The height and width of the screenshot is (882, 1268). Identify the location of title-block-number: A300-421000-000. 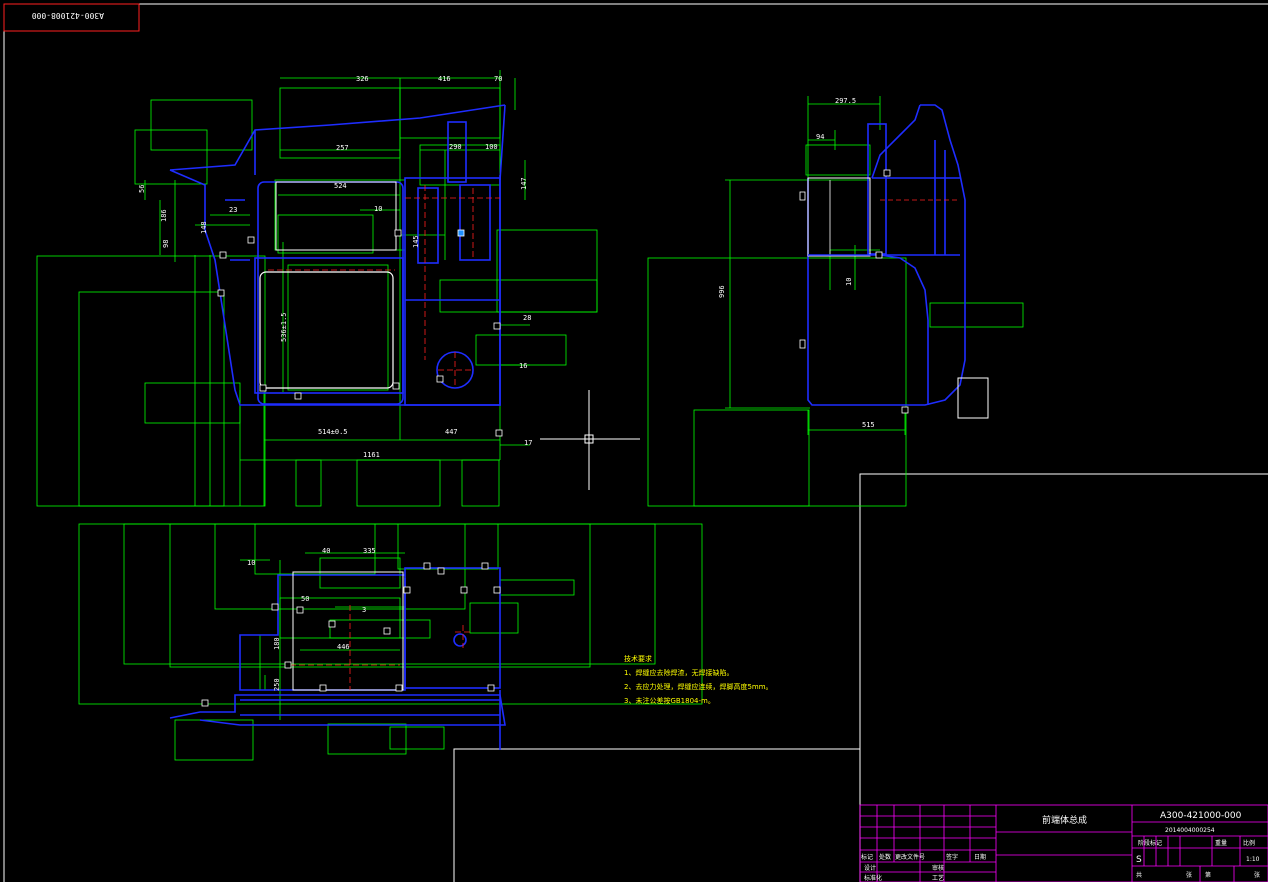
(1201, 816).